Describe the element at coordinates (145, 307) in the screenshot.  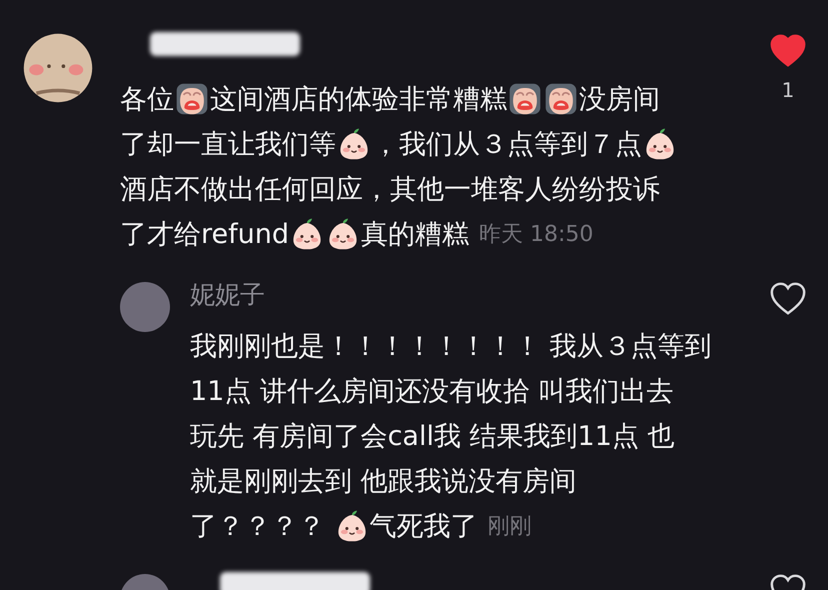
I see `avatar-photo-placeholder` at that location.